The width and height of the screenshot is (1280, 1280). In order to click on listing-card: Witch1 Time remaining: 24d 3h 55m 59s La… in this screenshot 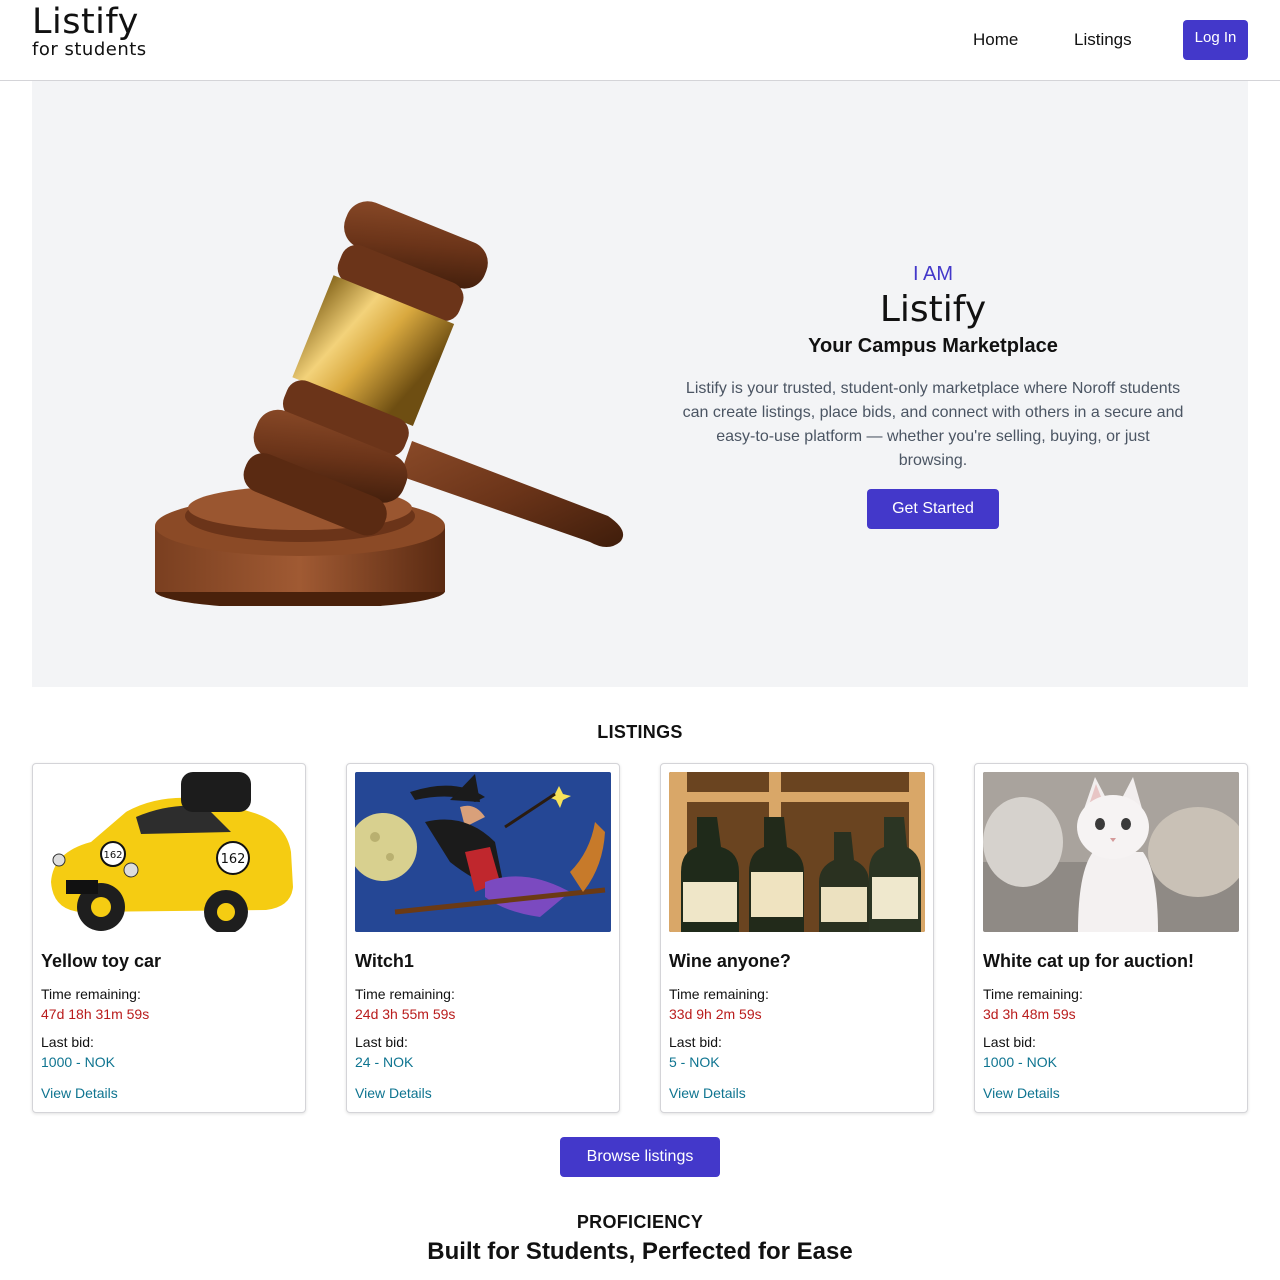, I will do `click(483, 938)`.